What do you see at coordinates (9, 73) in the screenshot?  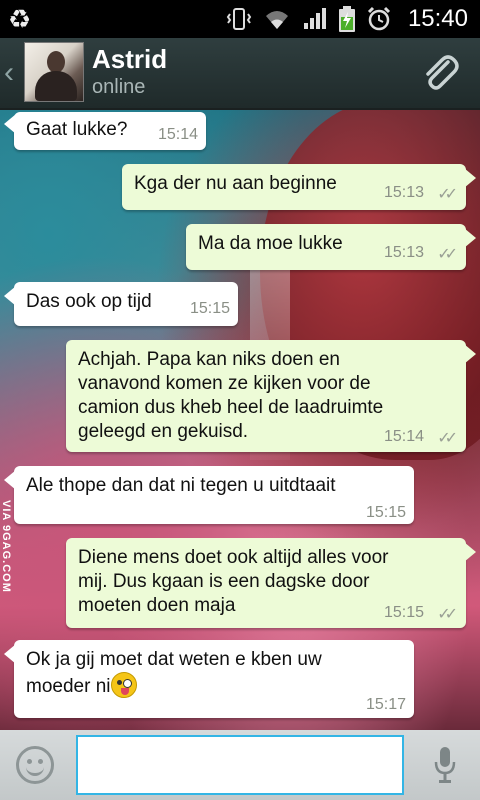 I see `back-chevron-icon: ‹` at bounding box center [9, 73].